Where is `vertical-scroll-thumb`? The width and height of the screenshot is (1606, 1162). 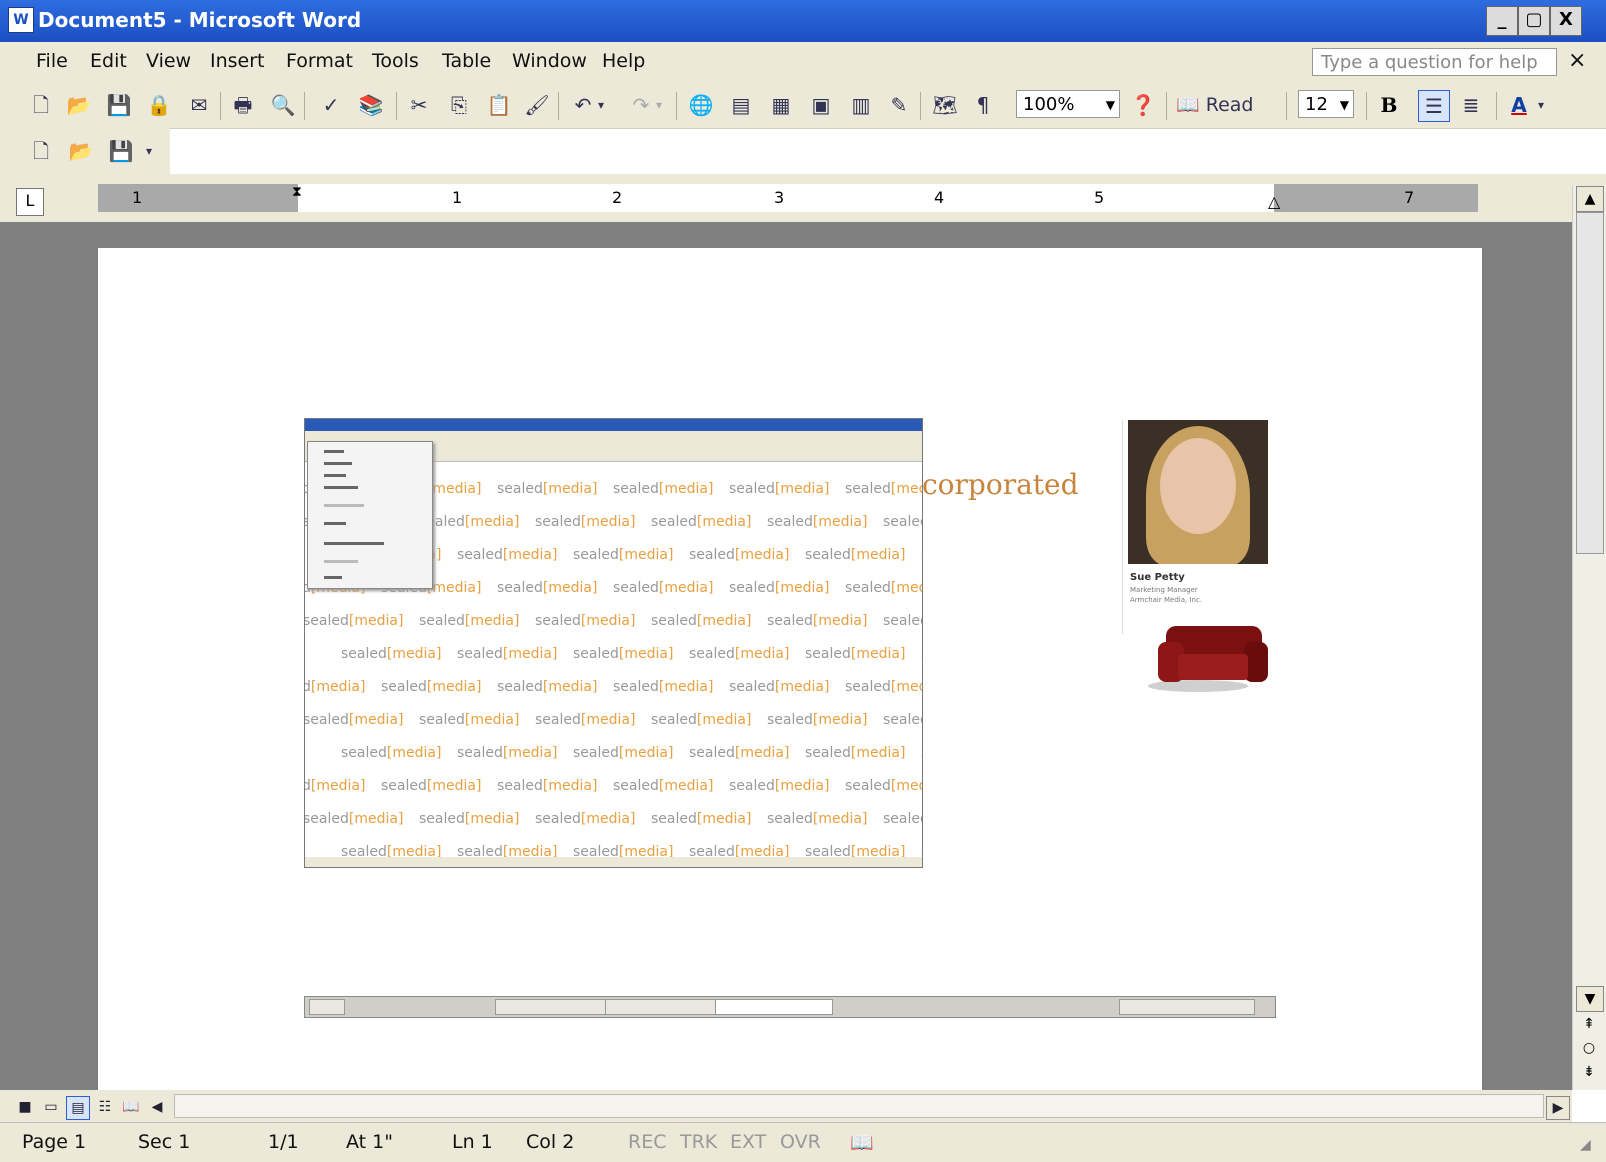
vertical-scroll-thumb is located at coordinates (1590, 383).